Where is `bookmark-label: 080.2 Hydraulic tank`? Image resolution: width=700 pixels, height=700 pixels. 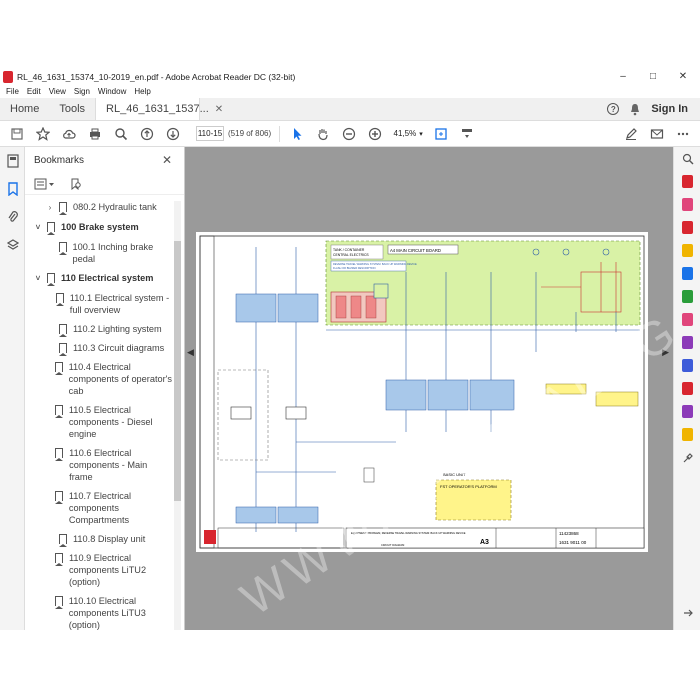 bookmark-label: 080.2 Hydraulic tank is located at coordinates (115, 207).